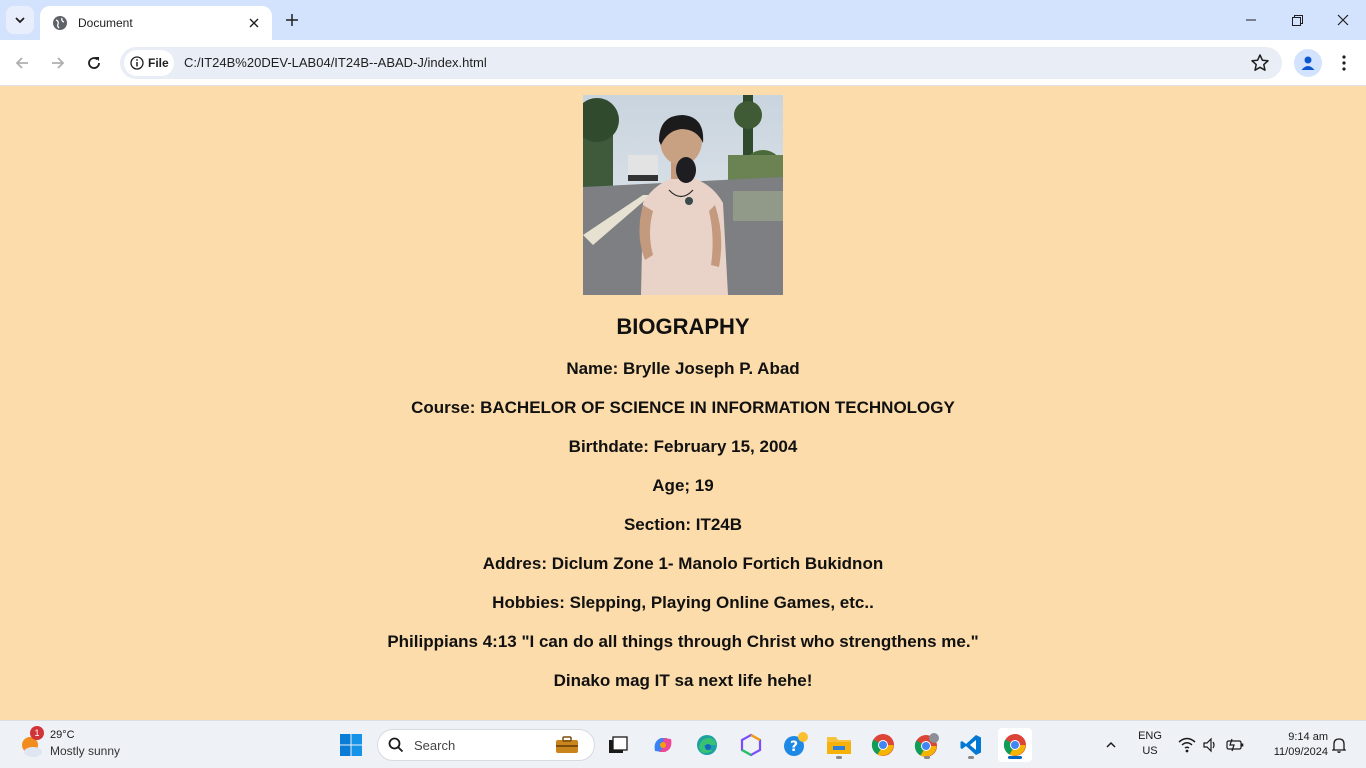  Describe the element at coordinates (1015, 757) in the screenshot. I see `active-indicator` at that location.